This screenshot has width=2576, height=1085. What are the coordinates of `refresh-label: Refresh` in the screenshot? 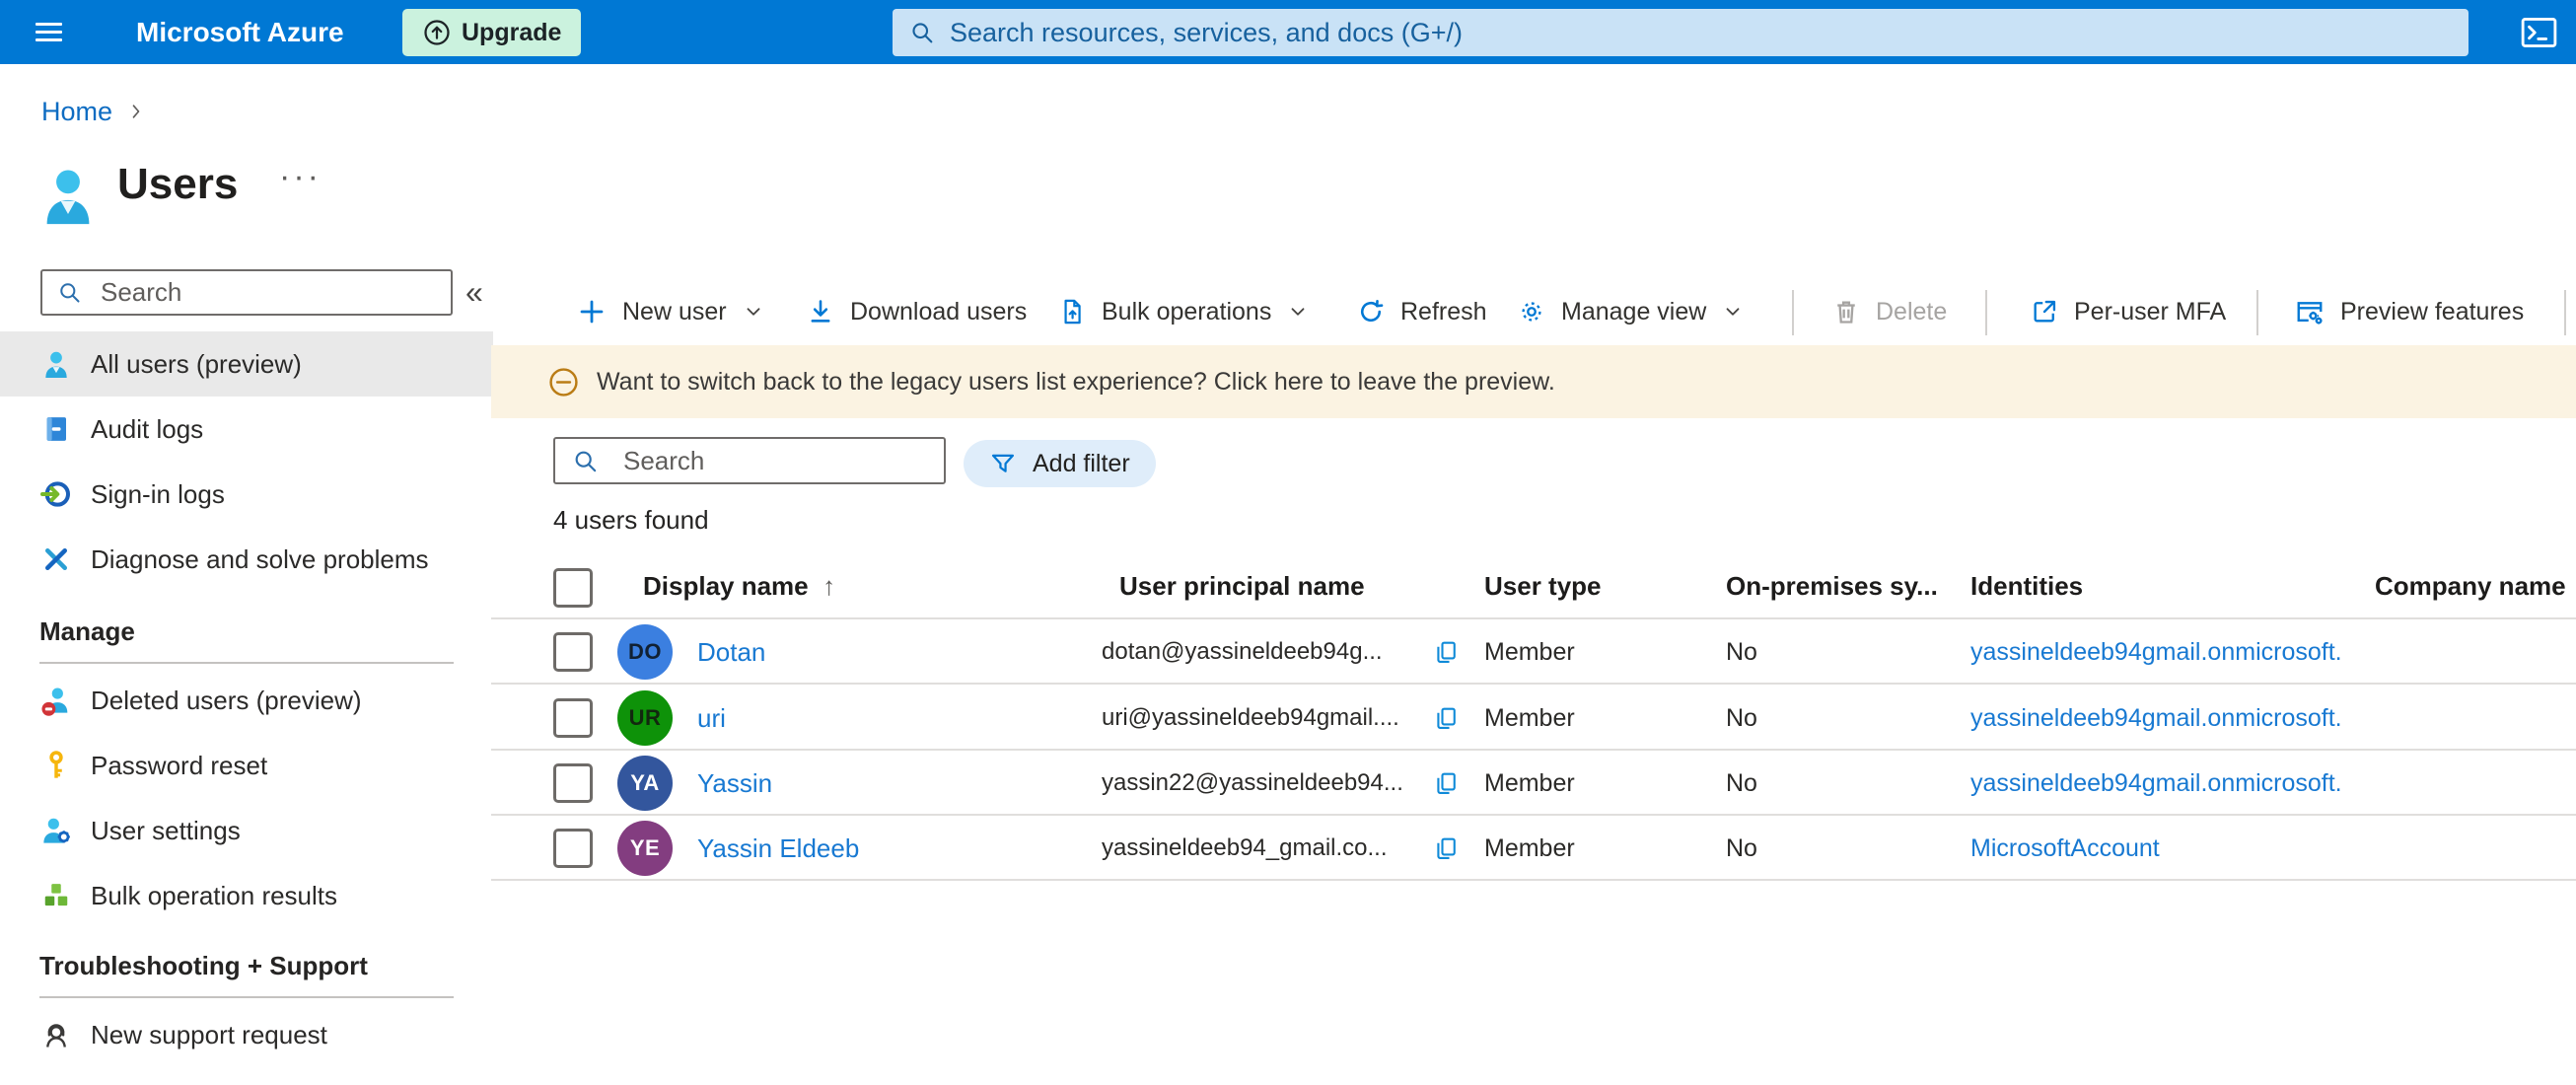 It's located at (1444, 311).